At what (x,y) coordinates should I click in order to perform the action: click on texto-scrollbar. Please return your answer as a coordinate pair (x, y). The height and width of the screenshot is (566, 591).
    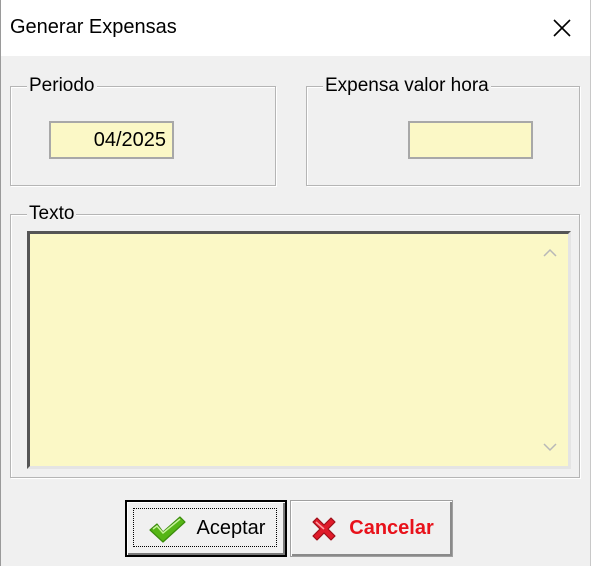
    Looking at the image, I should click on (550, 350).